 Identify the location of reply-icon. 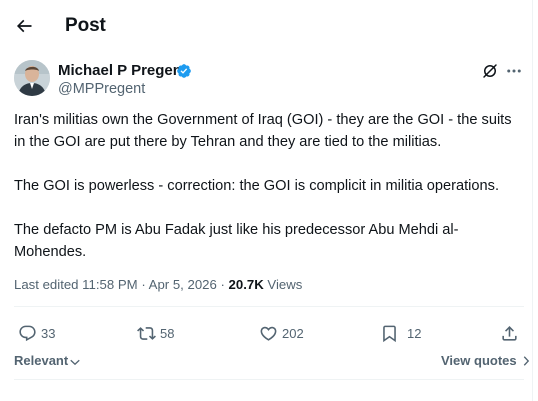
(27, 333).